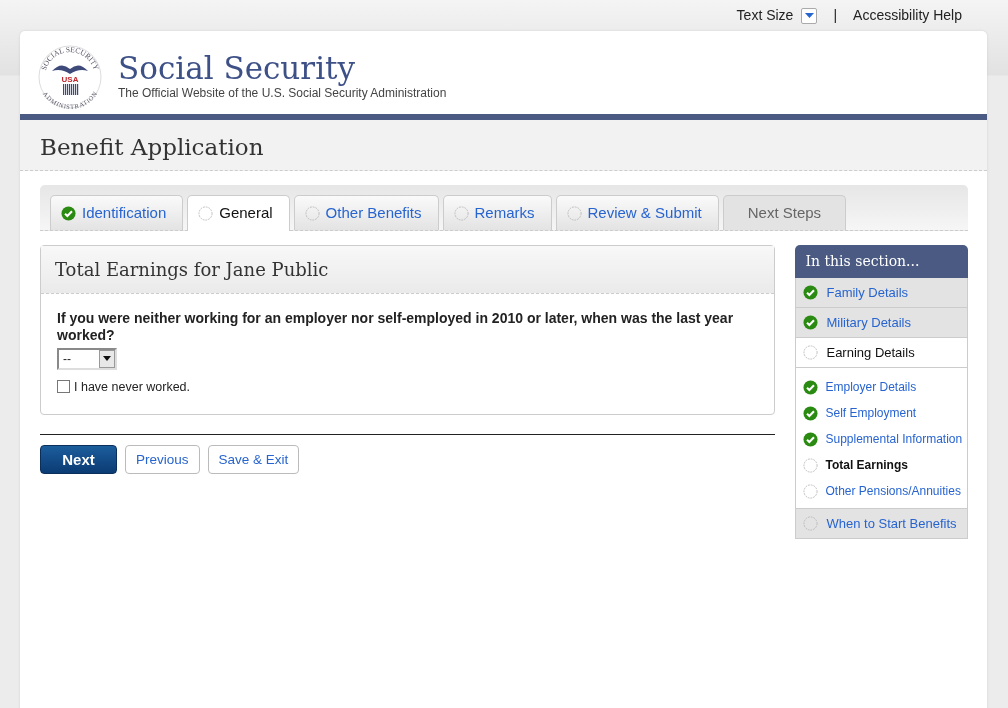 This screenshot has height=708, width=1008. Describe the element at coordinates (117, 212) in the screenshot. I see `step-tab: Identification` at that location.